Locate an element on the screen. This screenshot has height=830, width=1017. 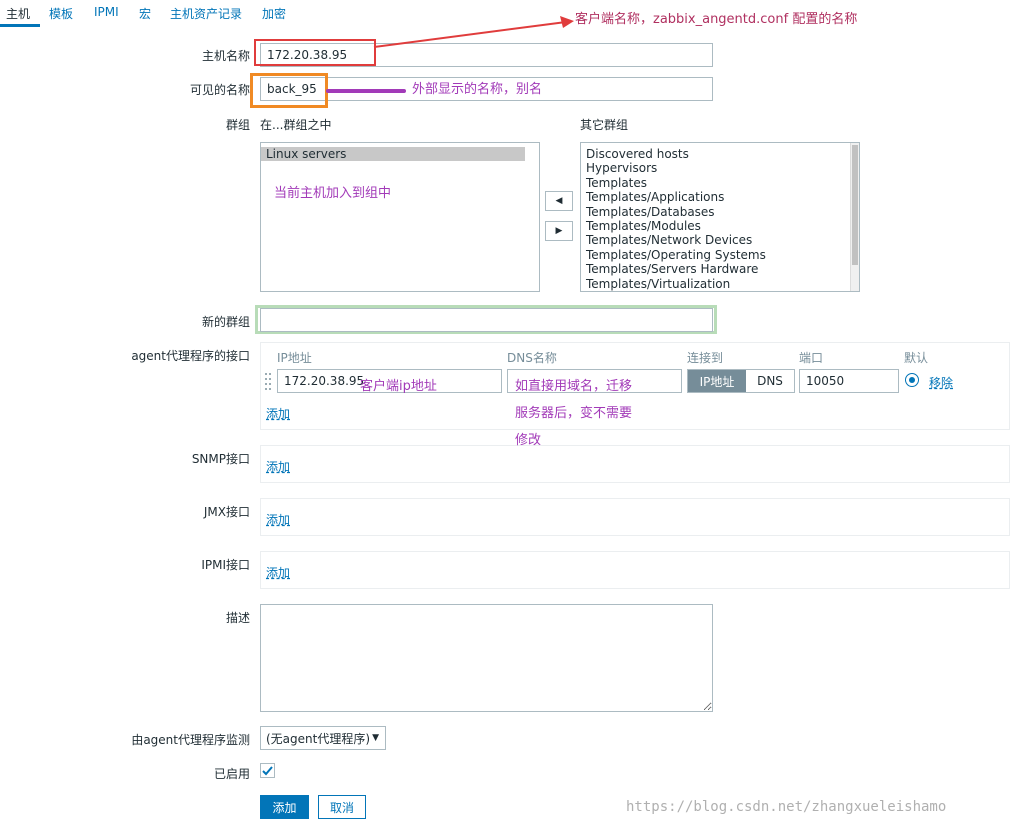
enabled-checkbox is located at coordinates (267, 770).